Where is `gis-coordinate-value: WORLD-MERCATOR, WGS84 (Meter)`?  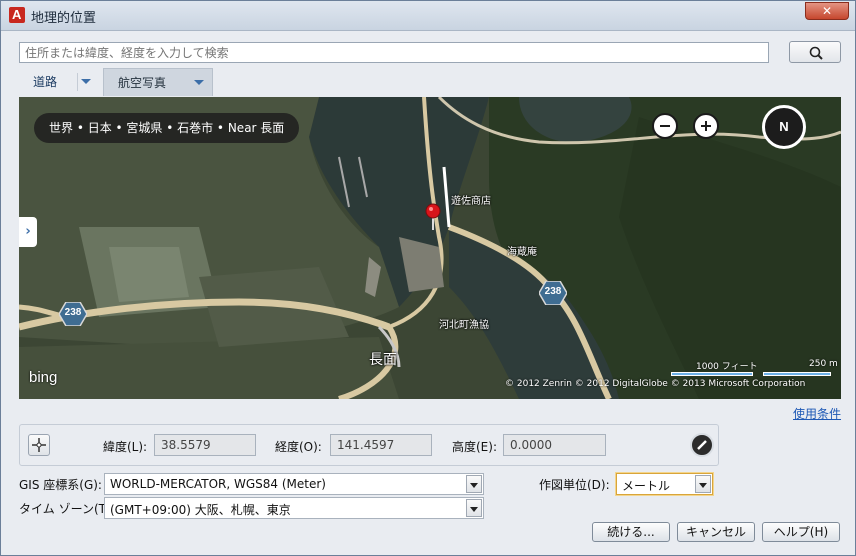 gis-coordinate-value: WORLD-MERCATOR, WGS84 (Meter) is located at coordinates (218, 484).